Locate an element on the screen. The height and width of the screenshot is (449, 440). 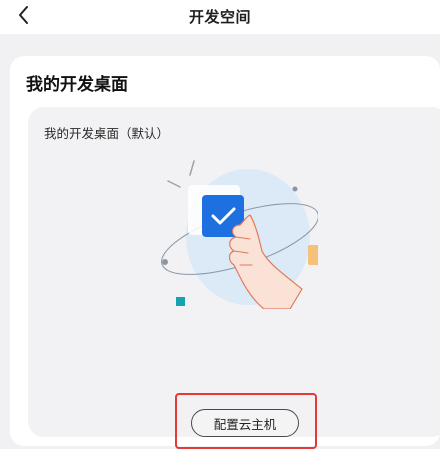
page-title: 开发空间 is located at coordinates (219, 17).